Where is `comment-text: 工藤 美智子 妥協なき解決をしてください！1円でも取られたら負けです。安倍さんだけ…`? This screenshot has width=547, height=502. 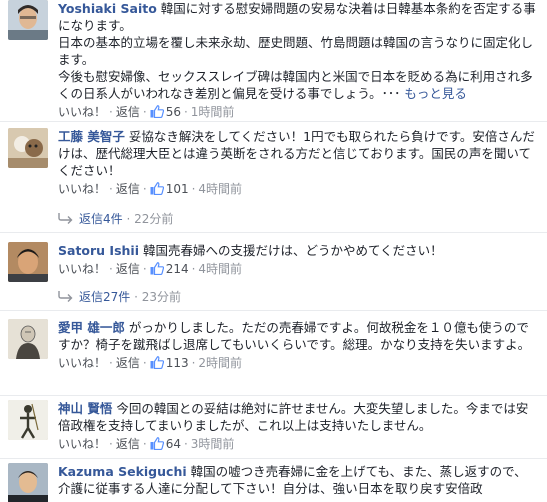 comment-text: 工藤 美智子 妥協なき解決をしてください！1円でも取られたら負けです。安倍さんだけ… is located at coordinates (297, 153).